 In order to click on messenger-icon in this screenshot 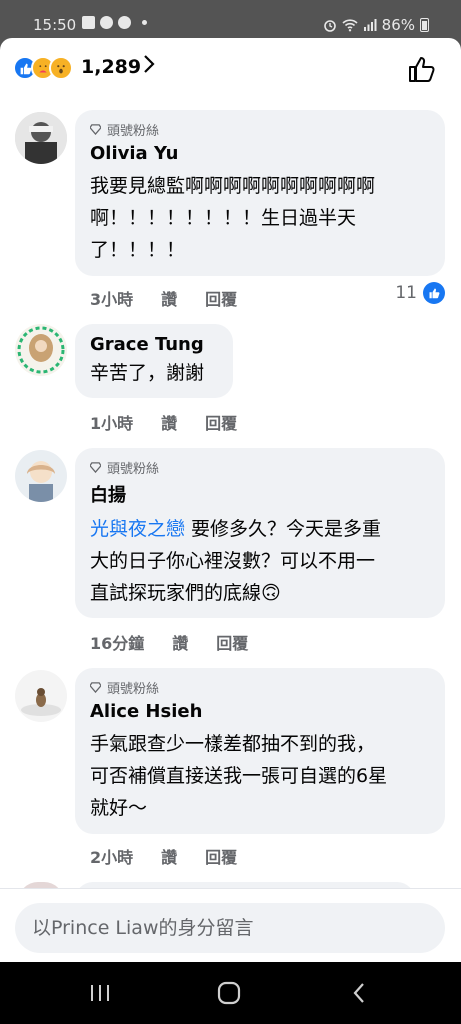, I will do `click(124, 22)`.